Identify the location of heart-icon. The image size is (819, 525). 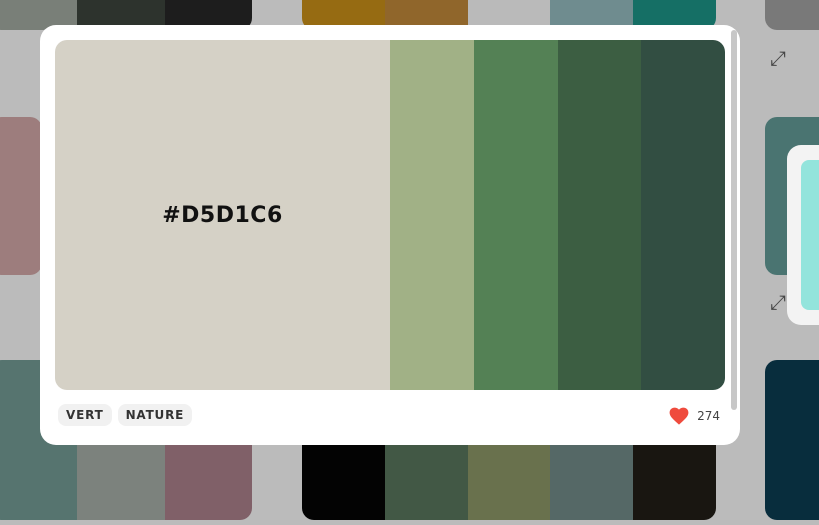
(679, 416).